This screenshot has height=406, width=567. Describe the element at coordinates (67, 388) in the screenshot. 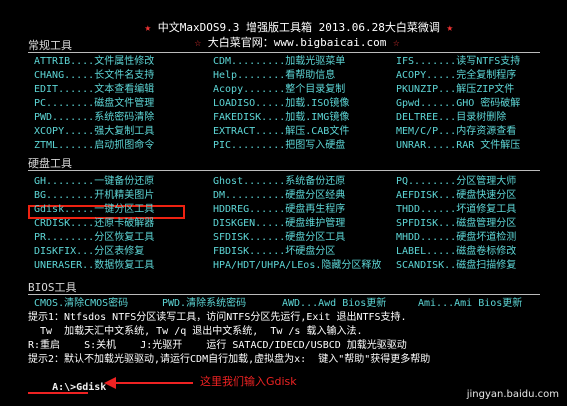

I see `command-prompt: A:\>Gdisk` at that location.